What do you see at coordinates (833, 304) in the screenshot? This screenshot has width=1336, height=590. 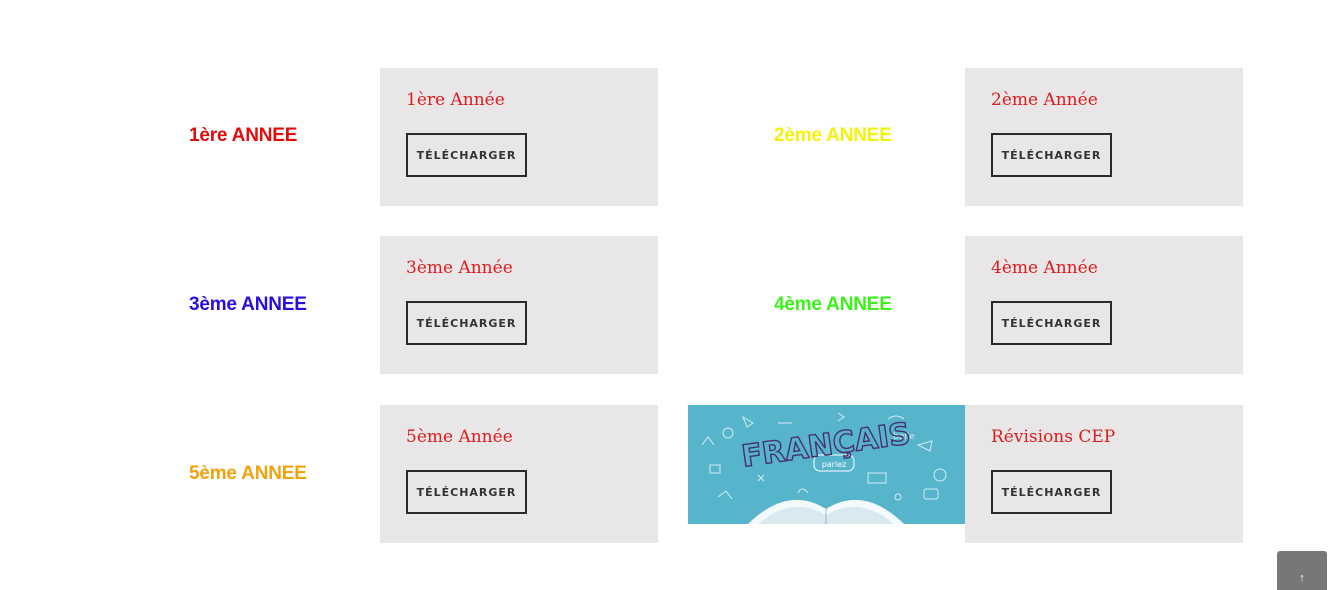 I see `grade-label-4eme: 4ème ANNEE` at bounding box center [833, 304].